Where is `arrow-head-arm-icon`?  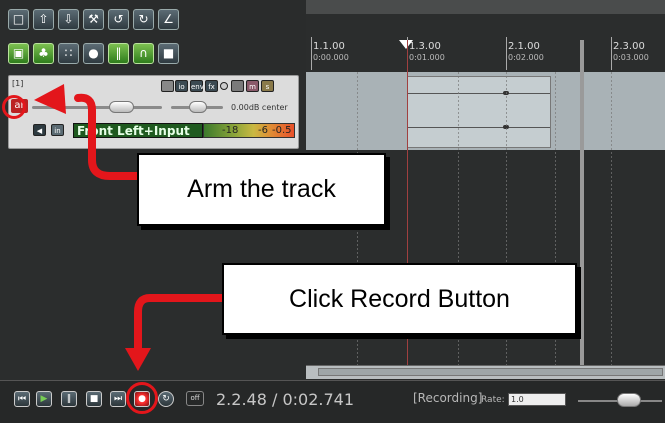 arrow-head-arm-icon is located at coordinates (50, 99).